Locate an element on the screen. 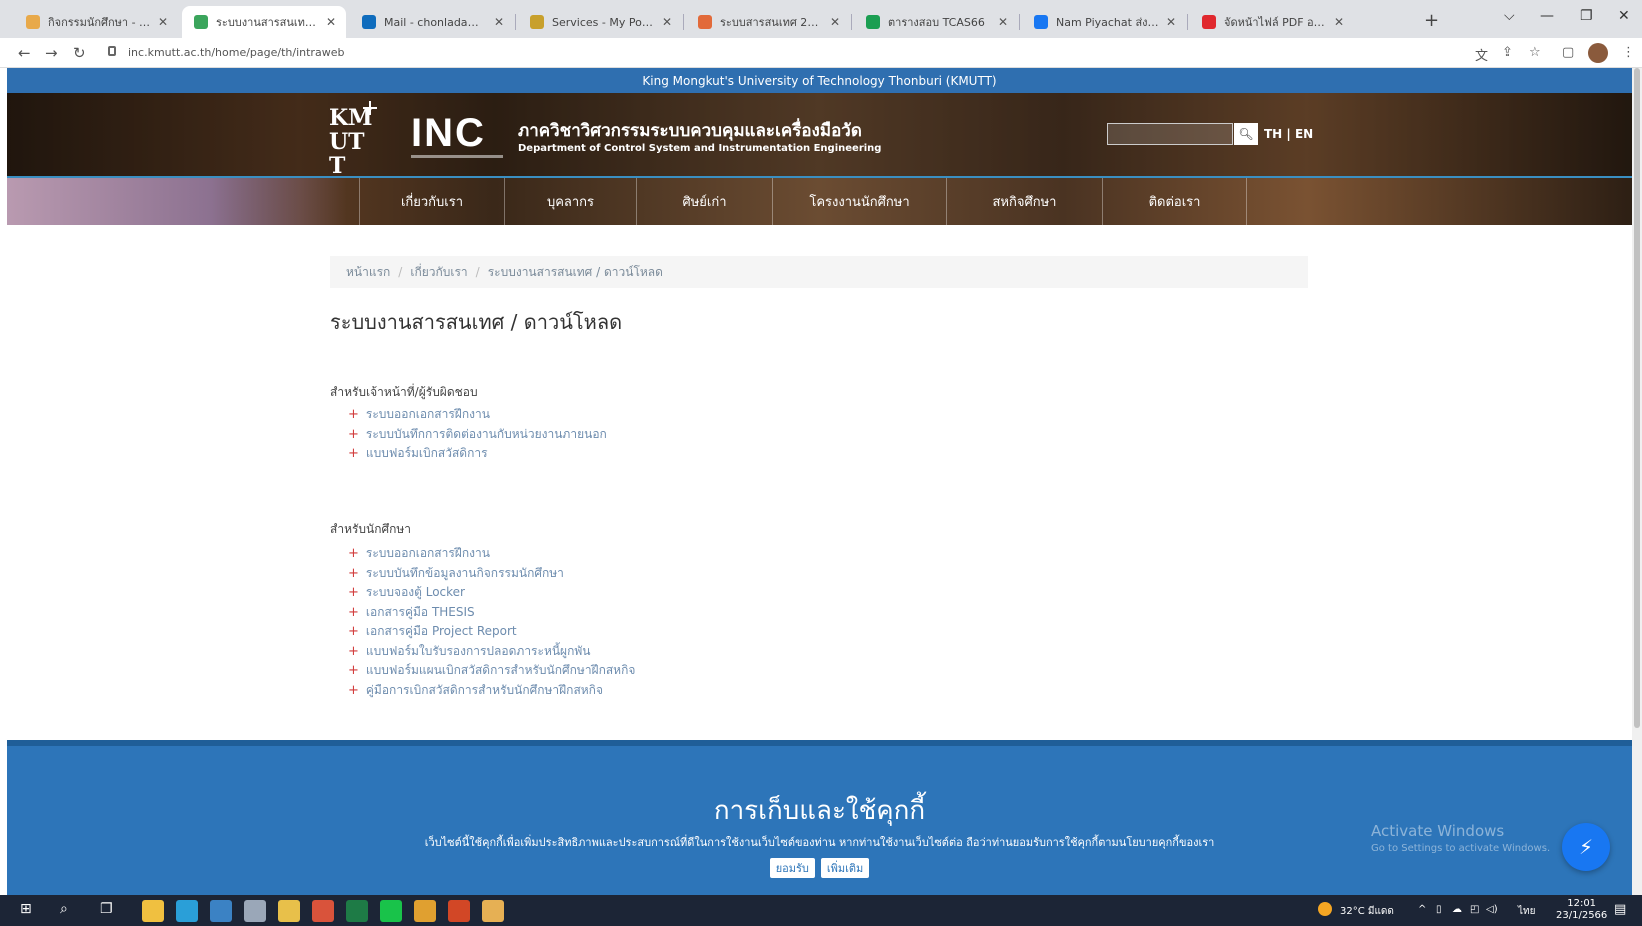 The image size is (1642, 926). tray-chevron-icon: ^ is located at coordinates (1422, 909).